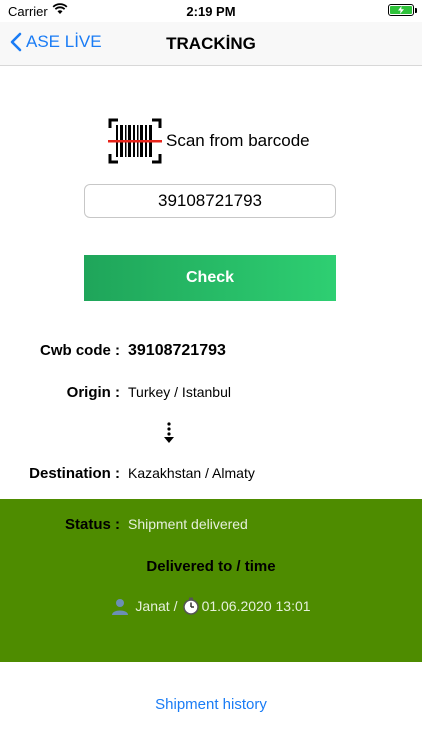 This screenshot has width=422, height=750. I want to click on page-title: TRACKİNG, so click(211, 43).